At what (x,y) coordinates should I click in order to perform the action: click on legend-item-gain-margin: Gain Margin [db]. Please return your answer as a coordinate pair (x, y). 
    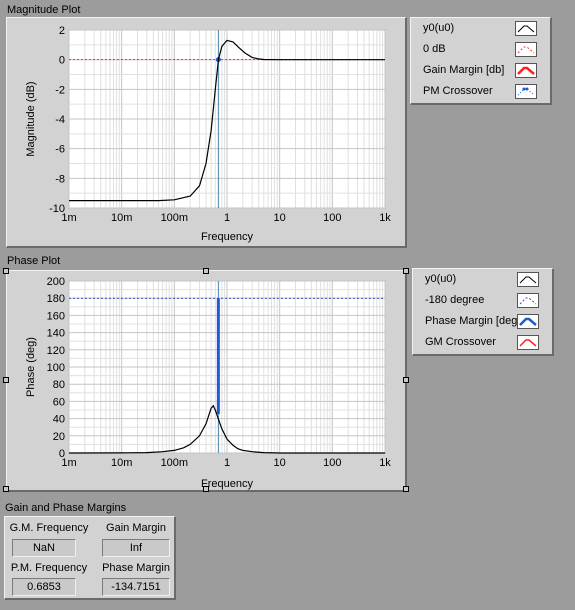
    Looking at the image, I should click on (480, 71).